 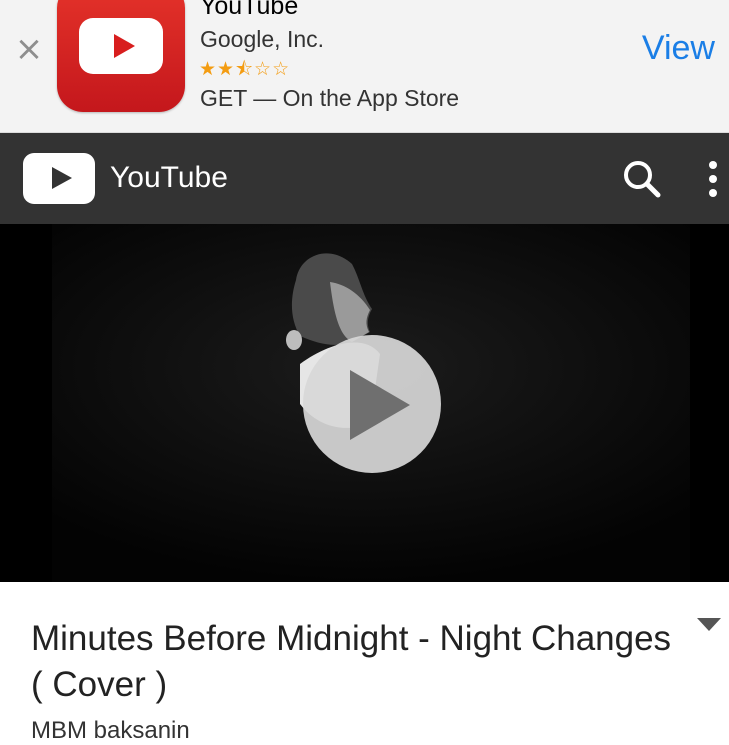 I want to click on app-store-get-text: GET — On the App Store, so click(x=330, y=98).